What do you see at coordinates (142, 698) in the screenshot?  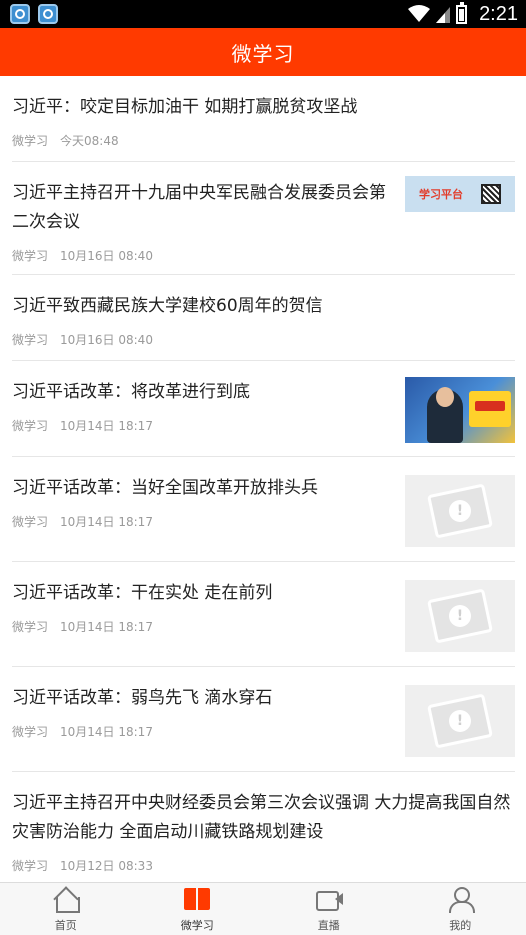 I see `article-title: 习近平话改革：弱鸟先飞 滴水穿石` at bounding box center [142, 698].